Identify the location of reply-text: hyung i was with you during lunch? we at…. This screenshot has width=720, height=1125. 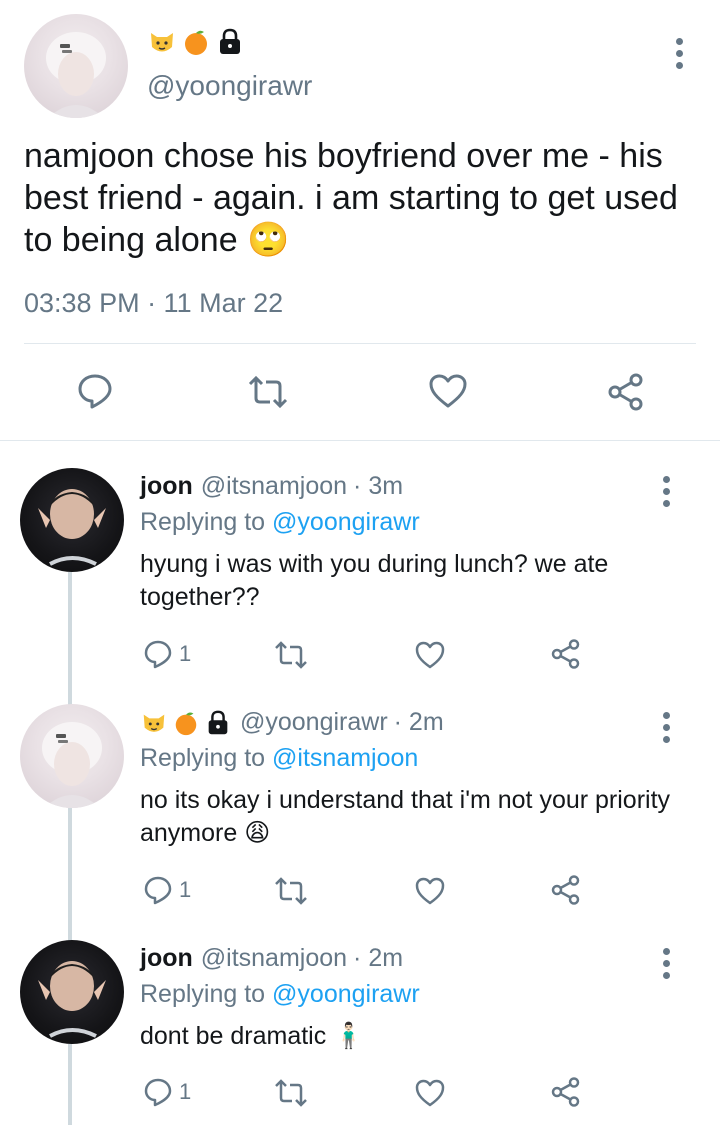
(374, 580).